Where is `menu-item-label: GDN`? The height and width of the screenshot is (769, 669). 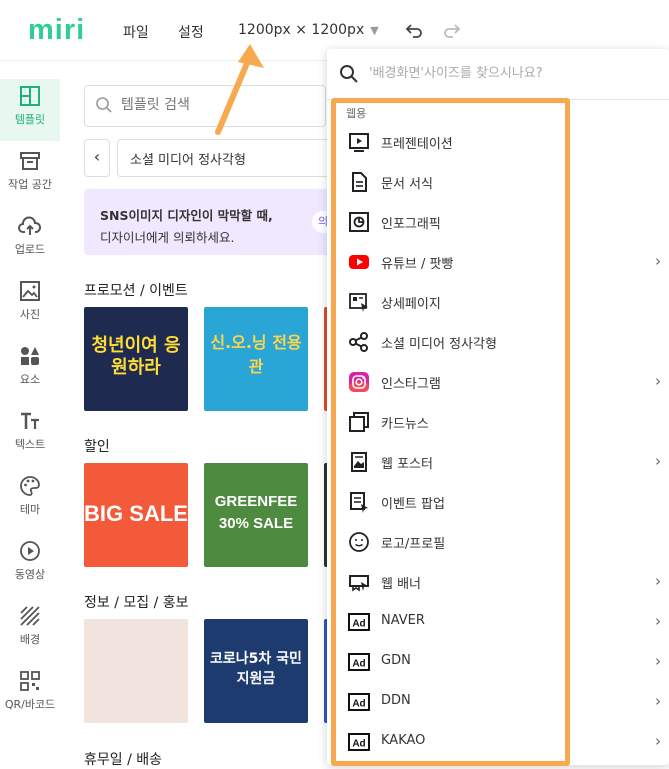
menu-item-label: GDN is located at coordinates (396, 660).